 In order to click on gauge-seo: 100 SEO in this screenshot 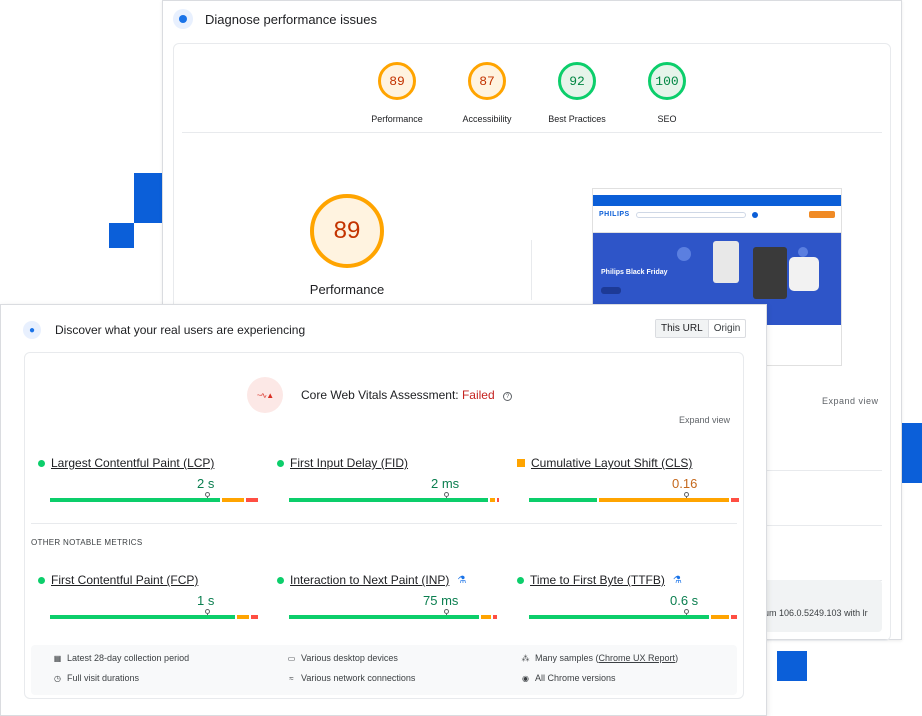, I will do `click(667, 93)`.